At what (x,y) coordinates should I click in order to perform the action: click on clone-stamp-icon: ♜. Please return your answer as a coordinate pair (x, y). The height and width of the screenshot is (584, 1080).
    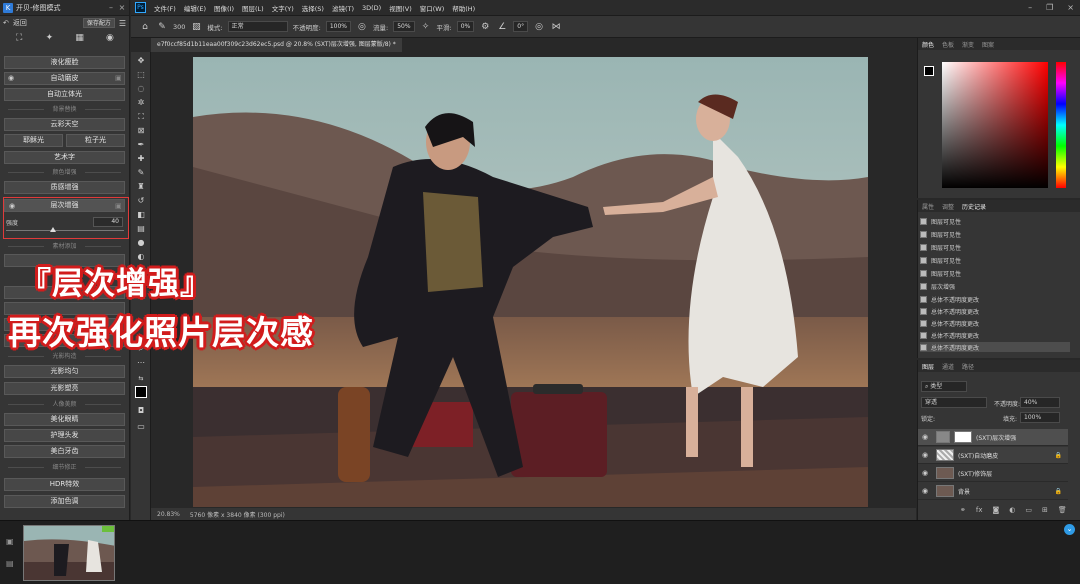
    Looking at the image, I should click on (141, 187).